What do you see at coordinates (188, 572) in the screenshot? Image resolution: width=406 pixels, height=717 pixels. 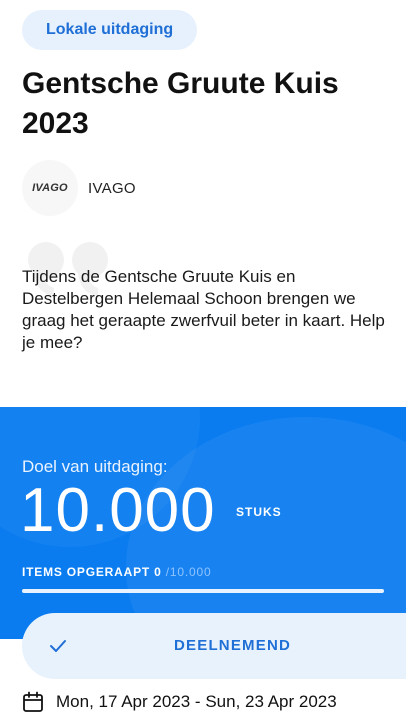 I see `items-collected-total: /10.000` at bounding box center [188, 572].